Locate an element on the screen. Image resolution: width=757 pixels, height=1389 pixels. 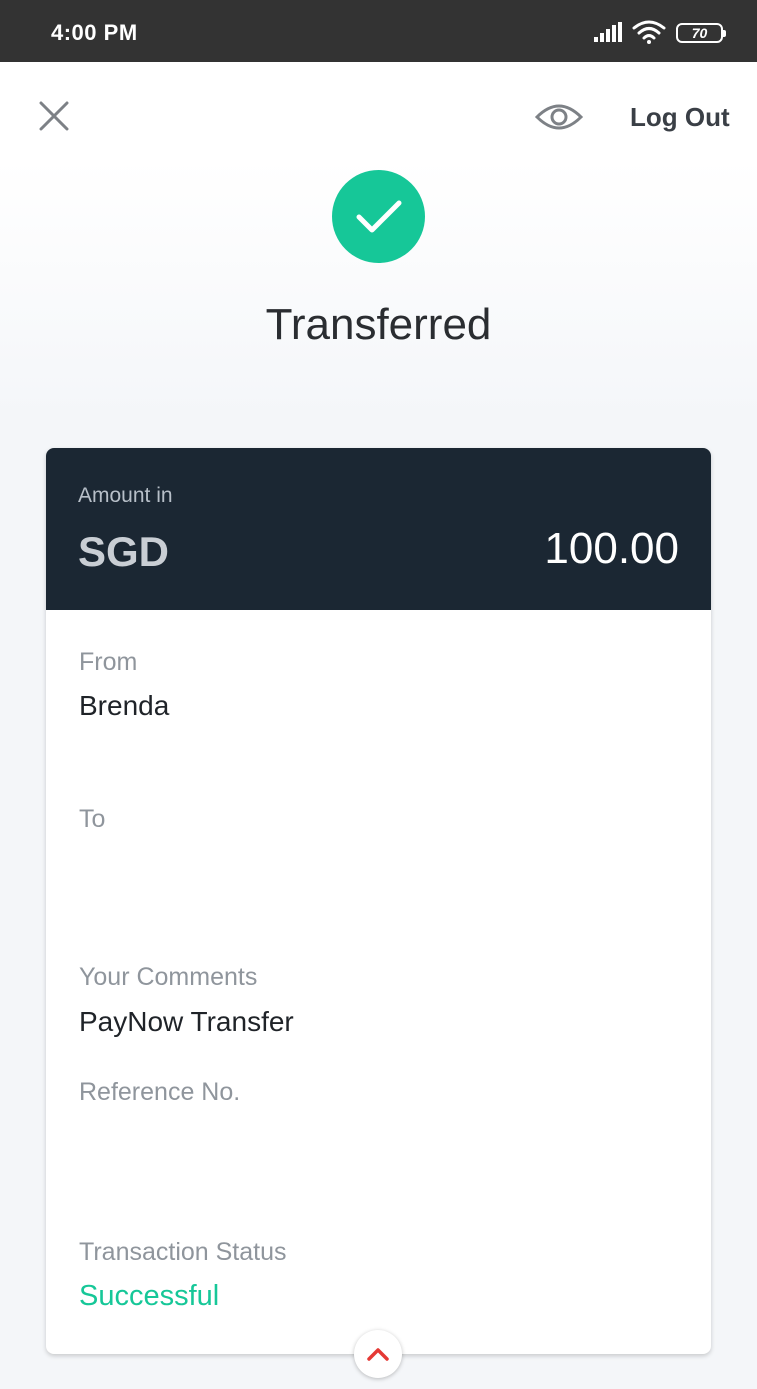
status-bar: 4:00 PM 70 is located at coordinates (378, 31).